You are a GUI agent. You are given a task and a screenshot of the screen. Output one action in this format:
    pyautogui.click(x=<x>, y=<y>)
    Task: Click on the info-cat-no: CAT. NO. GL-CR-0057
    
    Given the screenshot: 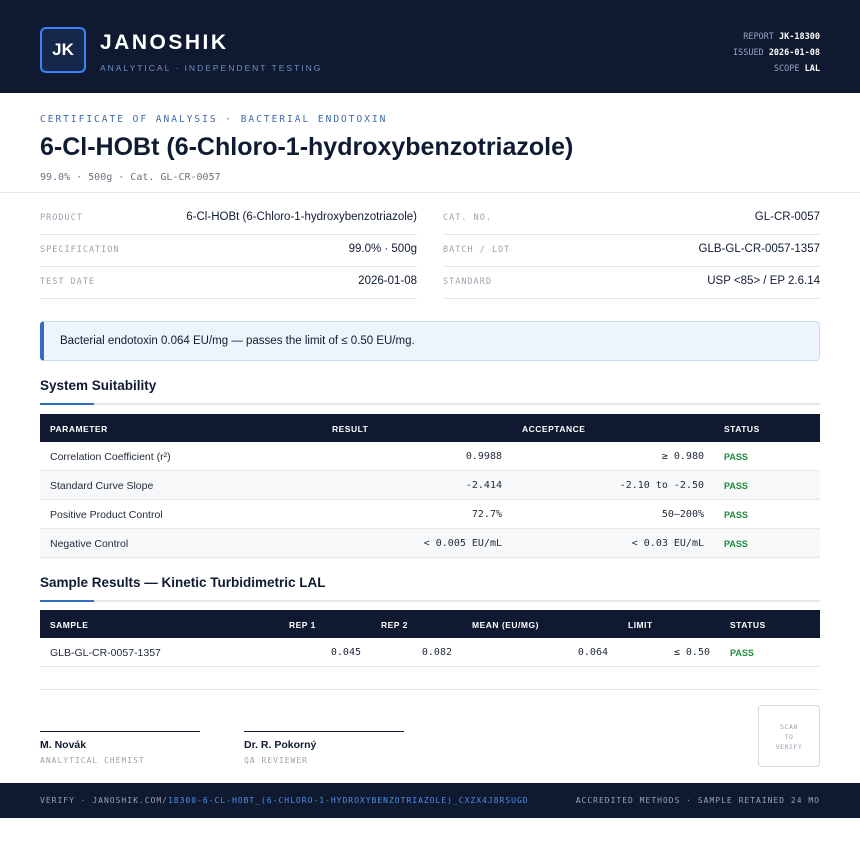 What is the action you would take?
    pyautogui.click(x=631, y=219)
    